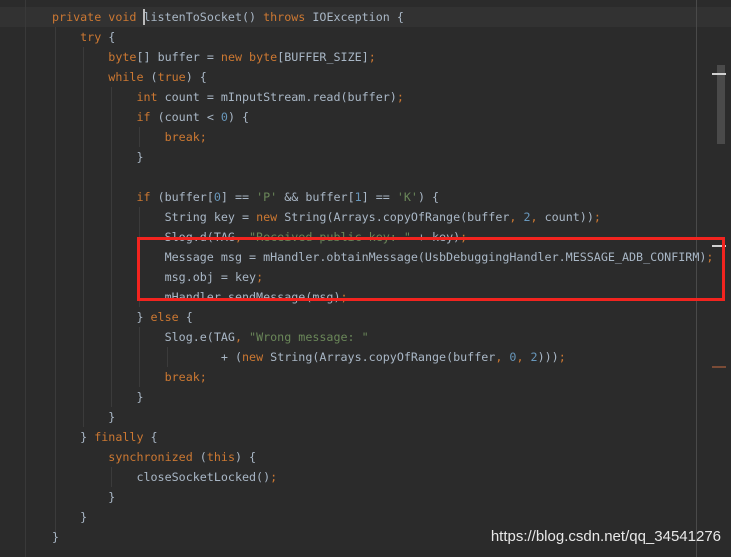 This screenshot has height=557, width=731. Describe the element at coordinates (203, 17) in the screenshot. I see `code-token: listenToSocket()` at that location.